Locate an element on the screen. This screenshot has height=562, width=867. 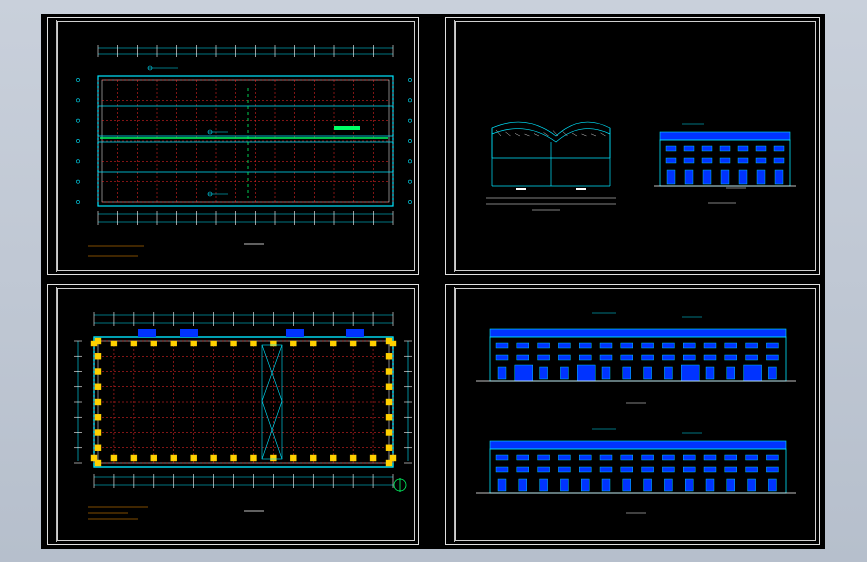
elevations-drawing is located at coordinates (636, 413).